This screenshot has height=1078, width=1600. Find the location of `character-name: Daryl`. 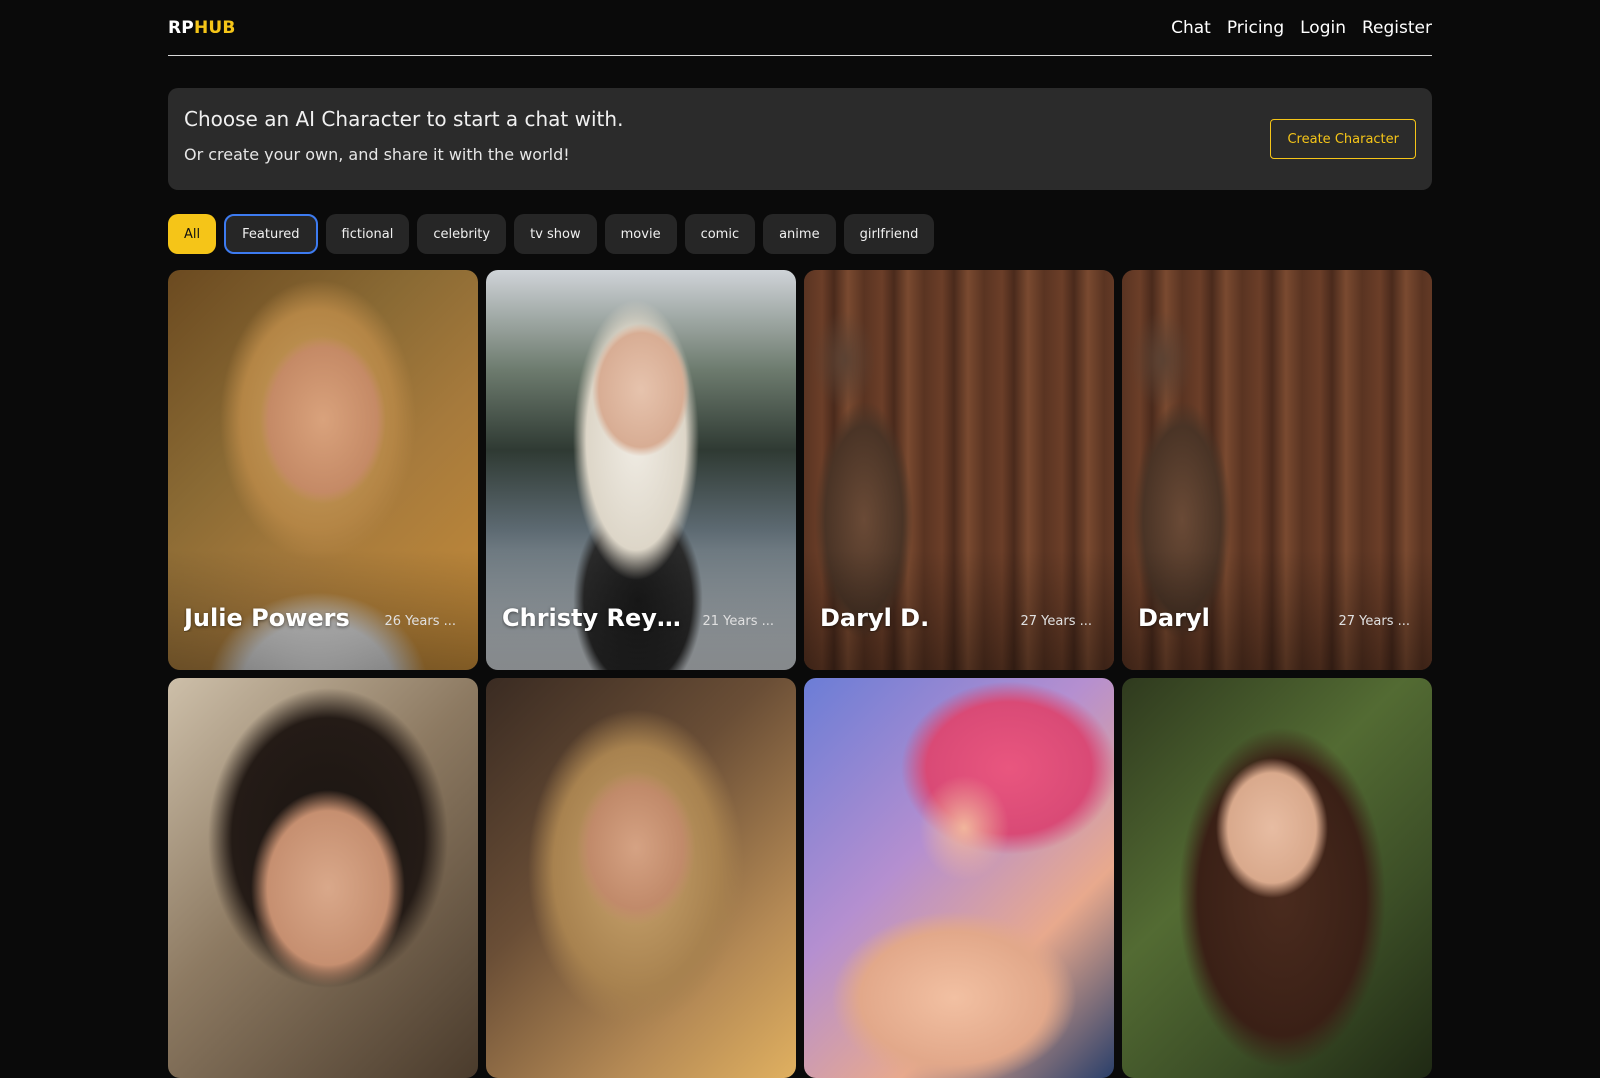

character-name: Daryl is located at coordinates (1174, 618).